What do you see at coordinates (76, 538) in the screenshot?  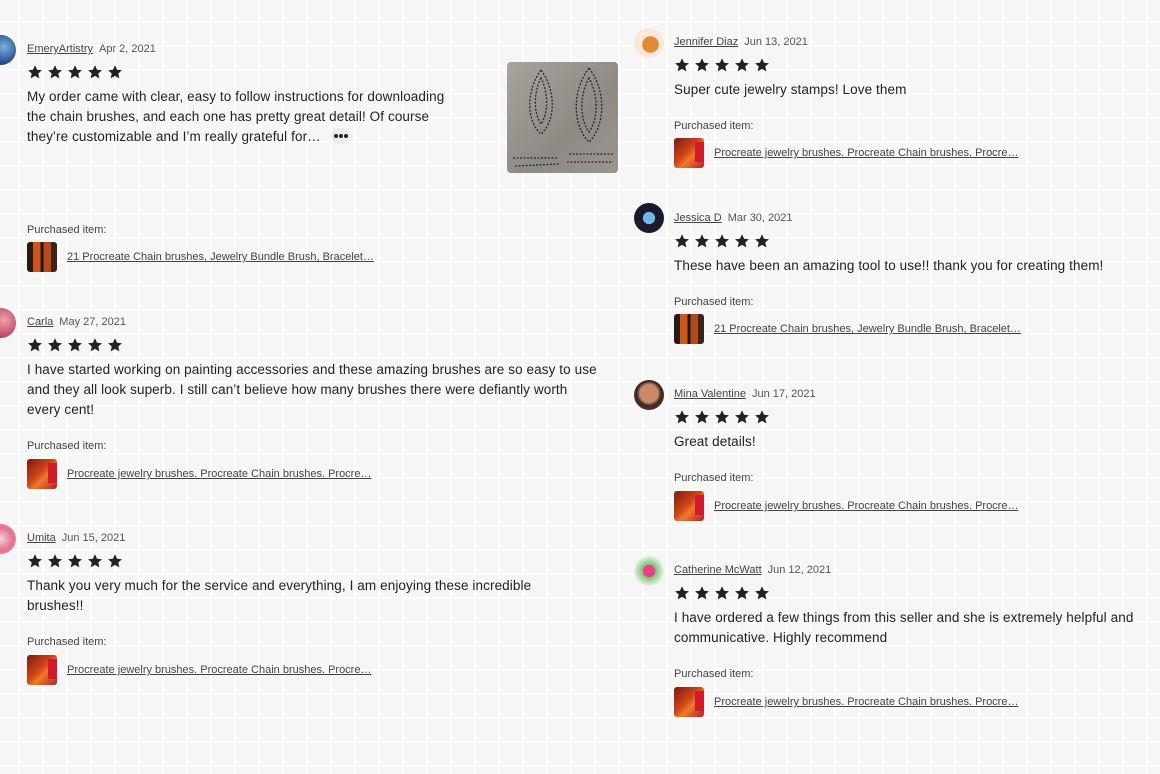 I see `review-meta: Umita Jun 15, 2021` at bounding box center [76, 538].